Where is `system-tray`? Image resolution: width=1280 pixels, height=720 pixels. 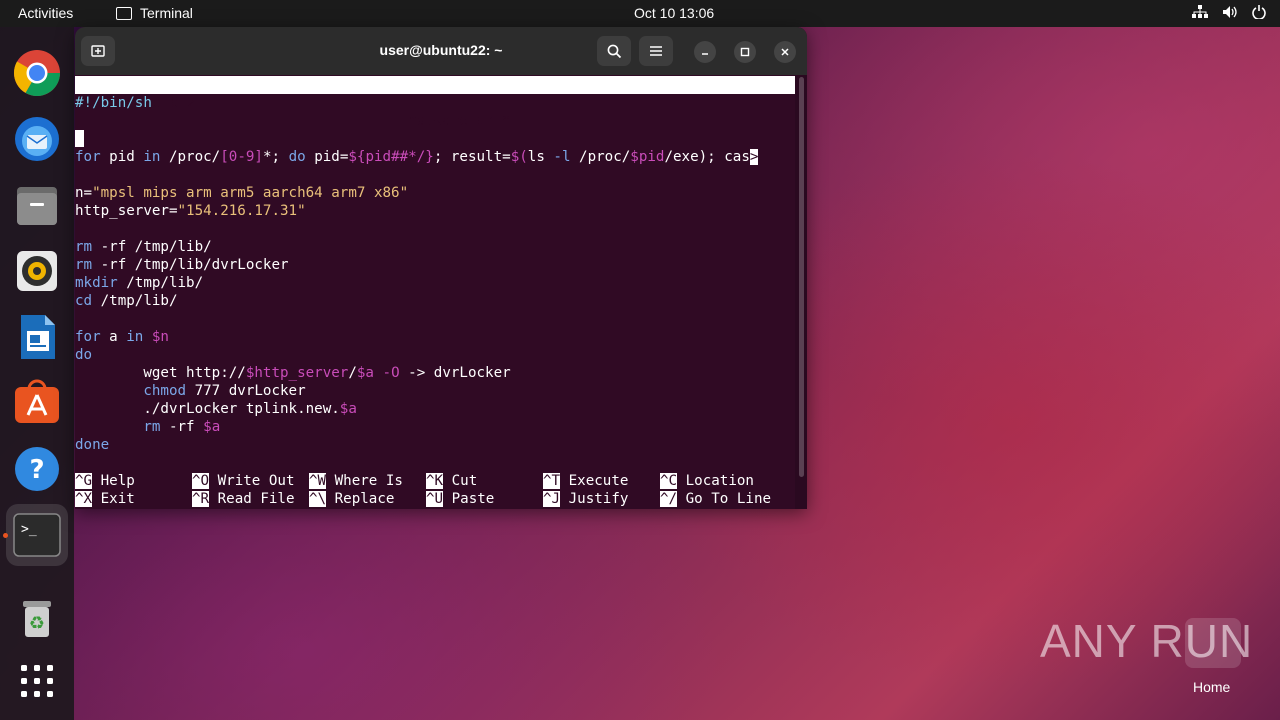 system-tray is located at coordinates (1229, 12).